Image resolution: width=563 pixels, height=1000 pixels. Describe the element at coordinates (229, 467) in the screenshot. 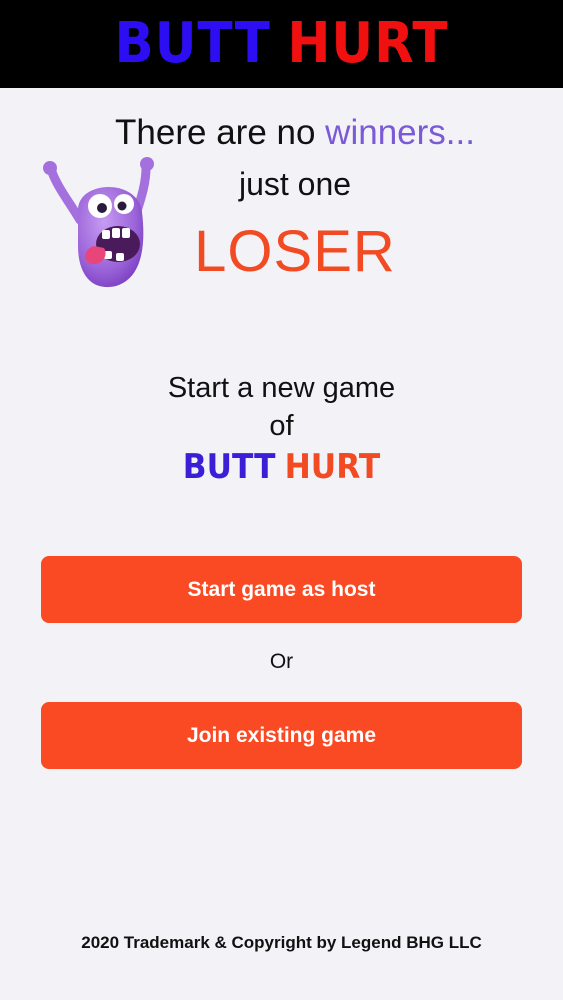

I see `inline-logo-butt: BUTT` at that location.